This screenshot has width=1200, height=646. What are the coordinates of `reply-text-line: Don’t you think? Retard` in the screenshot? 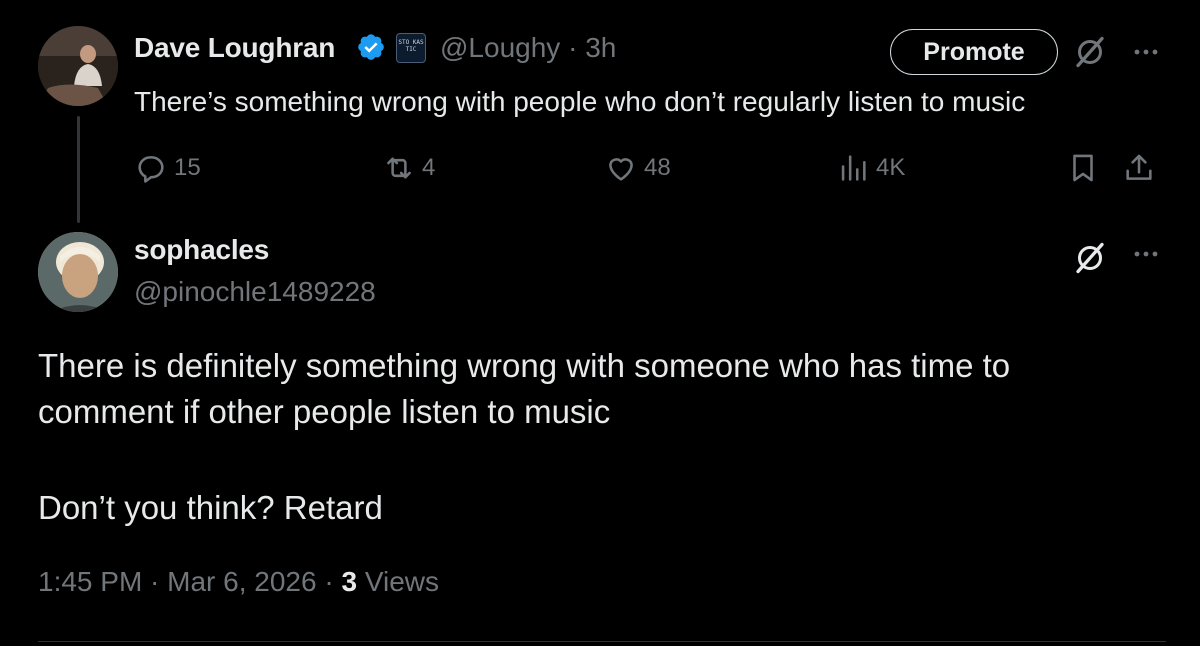 It's located at (210, 507).